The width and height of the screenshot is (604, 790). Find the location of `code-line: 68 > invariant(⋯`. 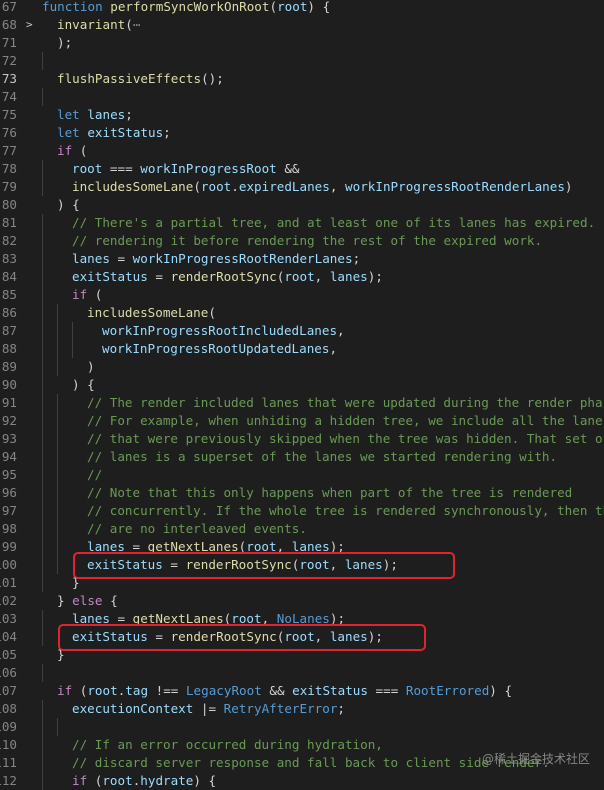

code-line: 68 > invariant(⋯ is located at coordinates (302, 25).